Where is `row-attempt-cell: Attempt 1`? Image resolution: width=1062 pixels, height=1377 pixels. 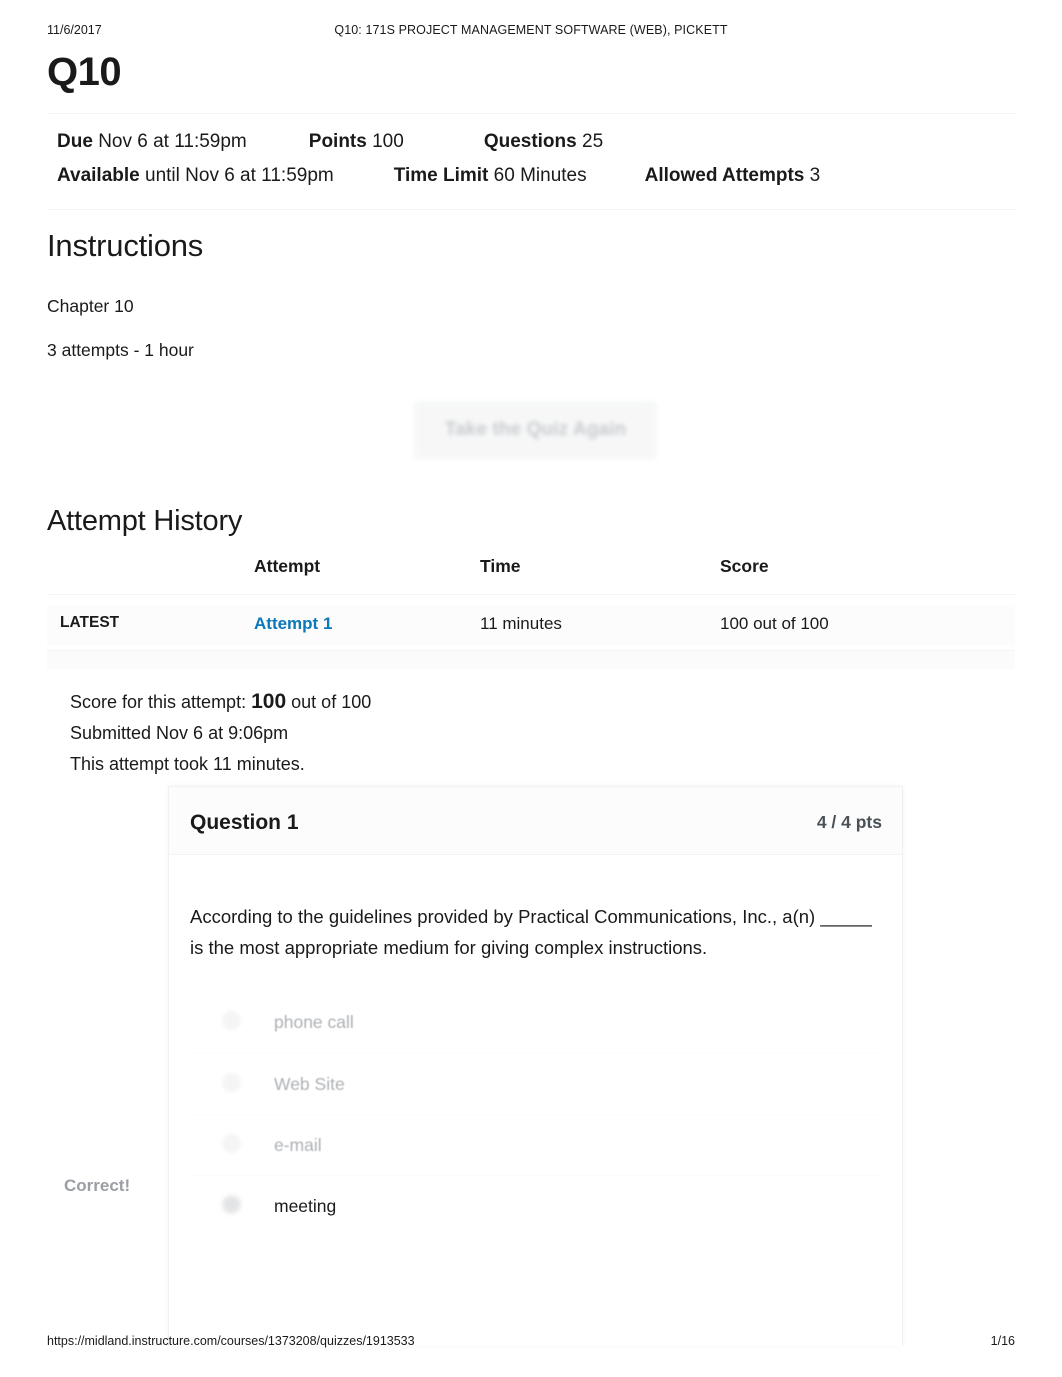 row-attempt-cell: Attempt 1 is located at coordinates (293, 619).